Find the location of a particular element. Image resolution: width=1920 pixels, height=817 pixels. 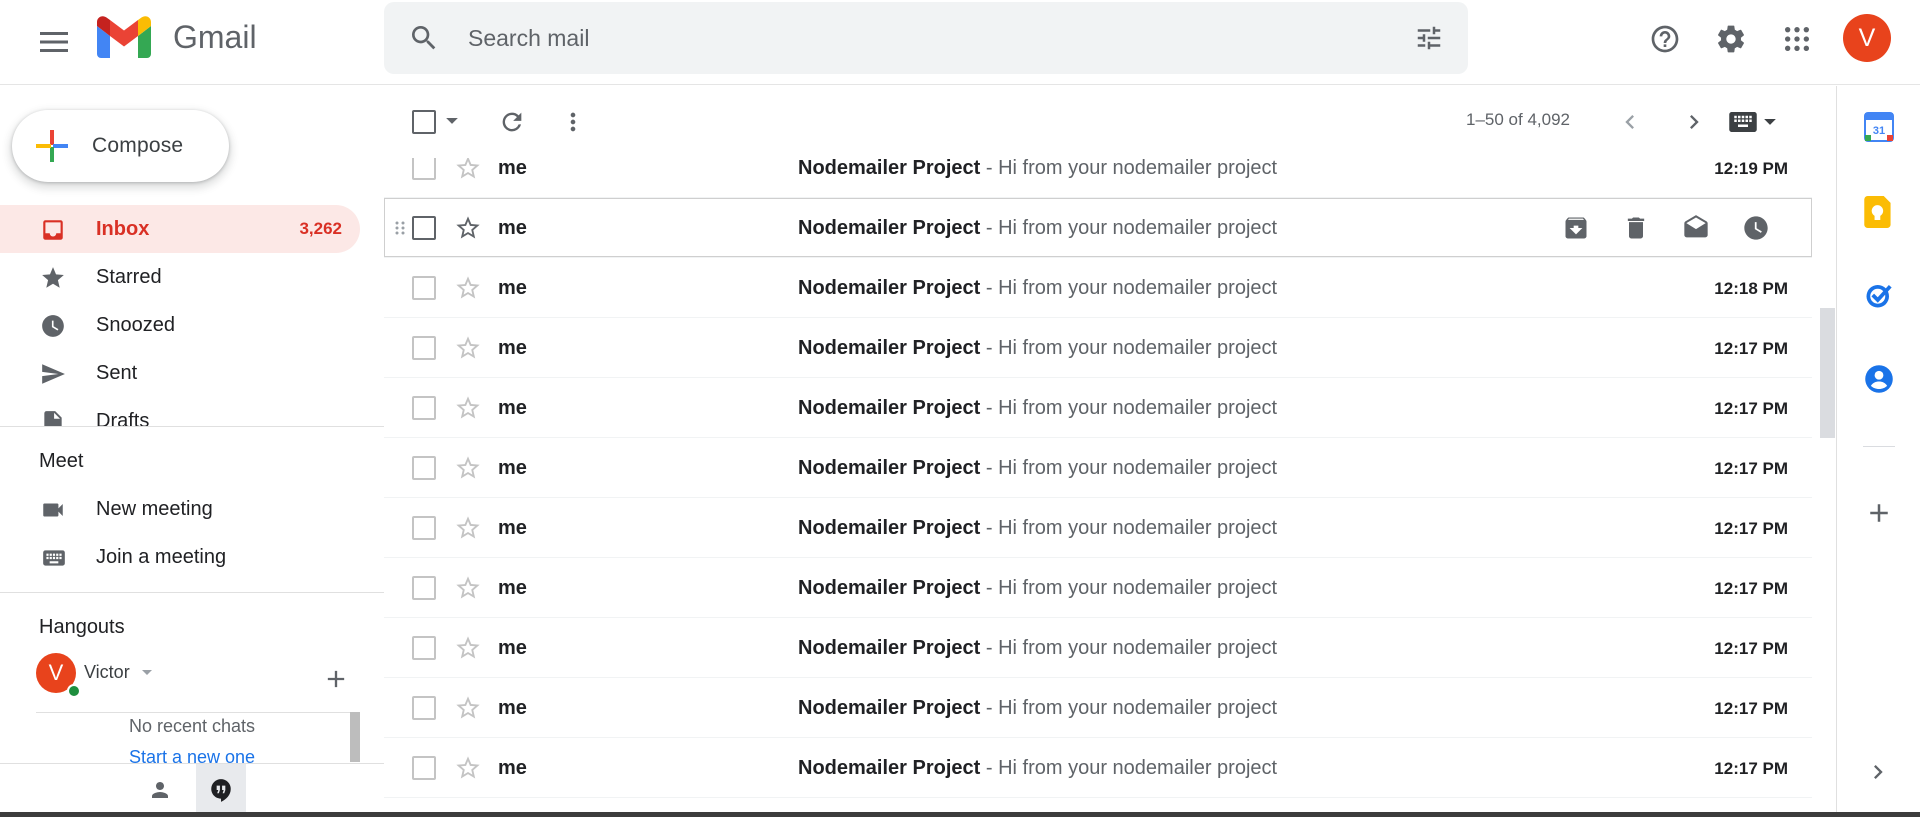

hamburger-icon is located at coordinates (54, 42).